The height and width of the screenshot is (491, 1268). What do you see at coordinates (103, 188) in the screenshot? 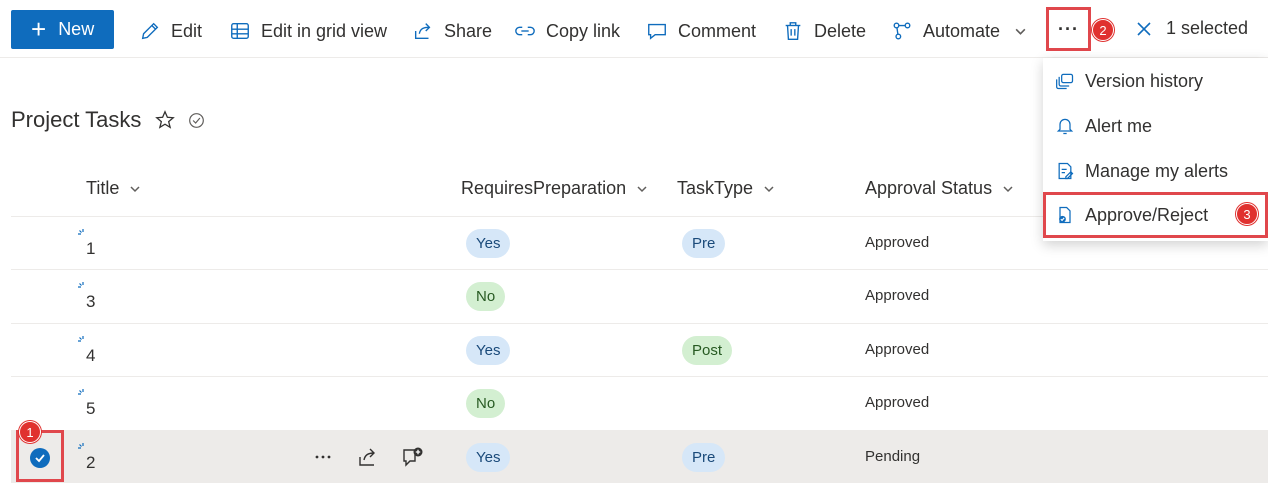
I see `column-header-label: Title` at bounding box center [103, 188].